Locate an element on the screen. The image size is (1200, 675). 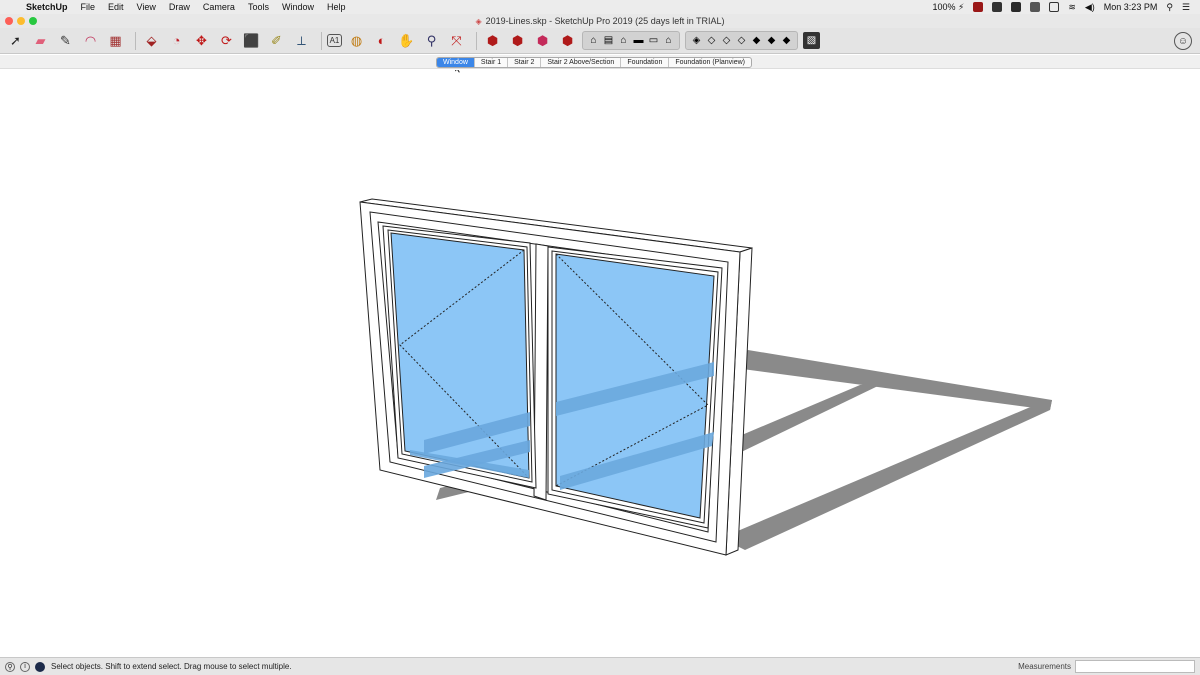
measurements-label: Measurements is located at coordinates (1044, 666).